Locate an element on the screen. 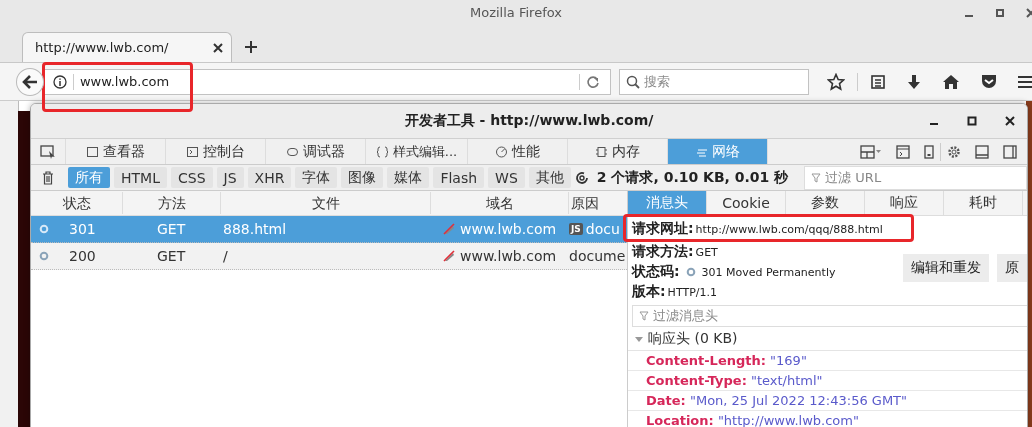 This screenshot has height=427, width=1032. filter-button: 图像 is located at coordinates (362, 177).